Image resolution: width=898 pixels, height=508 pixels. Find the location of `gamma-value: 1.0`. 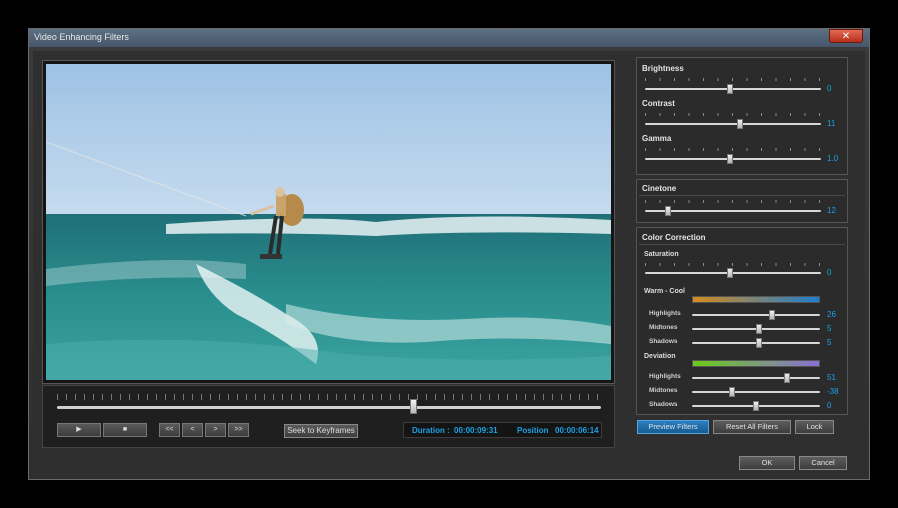

gamma-value: 1.0 is located at coordinates (833, 158).